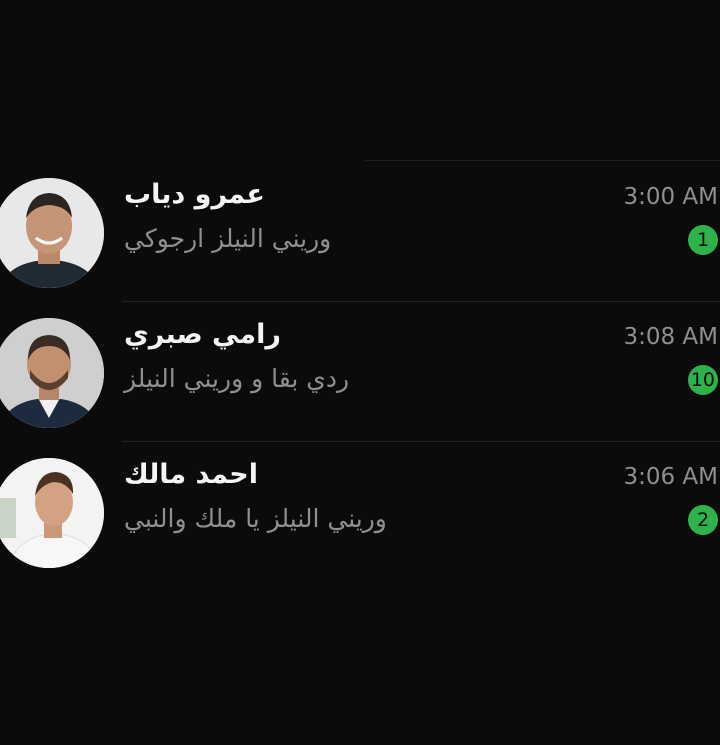 This screenshot has width=720, height=745. What do you see at coordinates (191, 474) in the screenshot?
I see `contact-name: احمد مالك` at bounding box center [191, 474].